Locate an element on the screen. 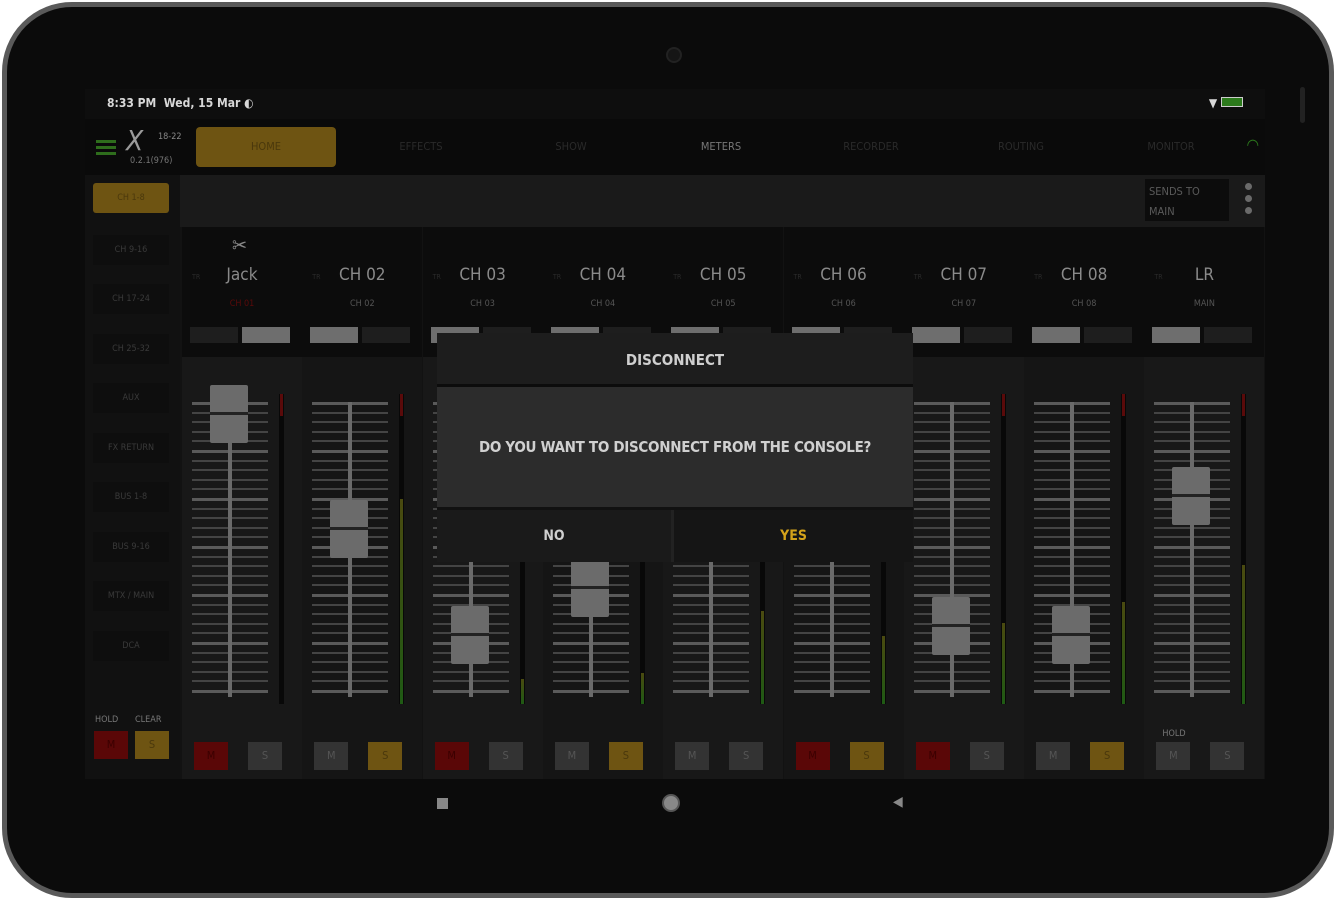 Image resolution: width=1336 pixels, height=900 pixels. yes-button: YES is located at coordinates (793, 536).